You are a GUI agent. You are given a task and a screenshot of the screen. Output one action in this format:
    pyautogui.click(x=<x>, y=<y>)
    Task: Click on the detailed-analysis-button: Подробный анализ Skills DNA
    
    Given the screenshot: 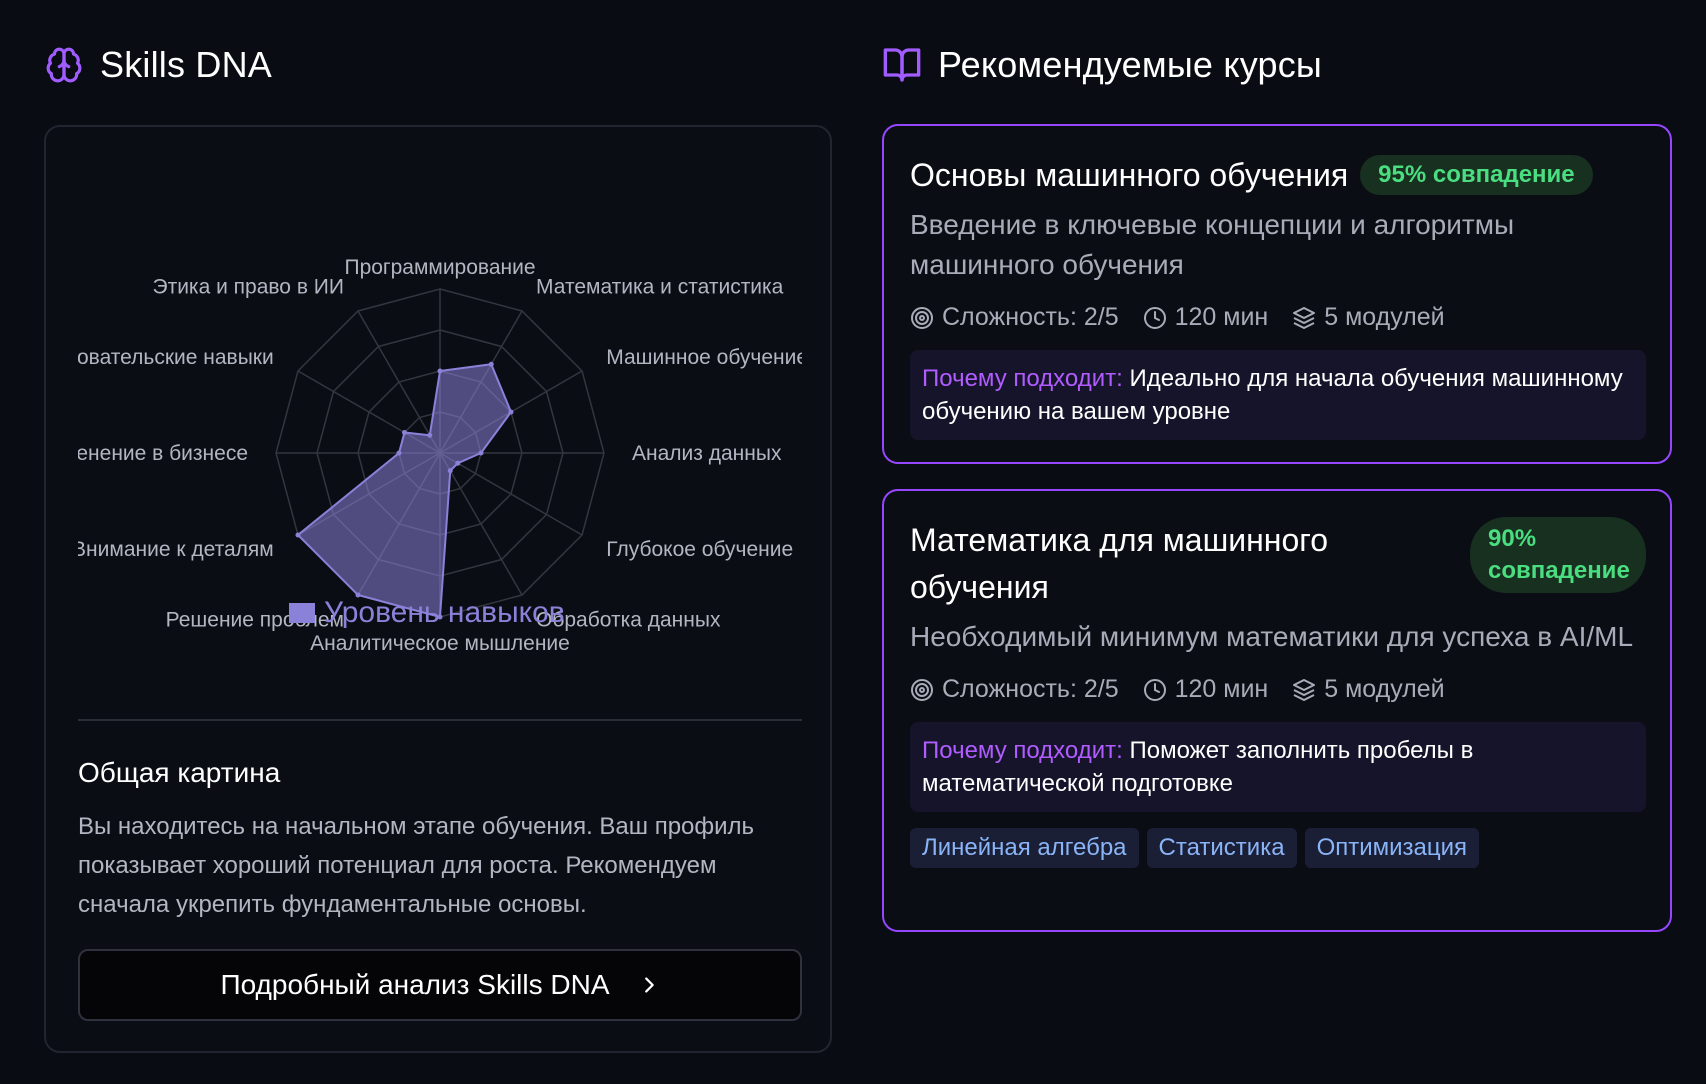 What is the action you would take?
    pyautogui.click(x=440, y=985)
    